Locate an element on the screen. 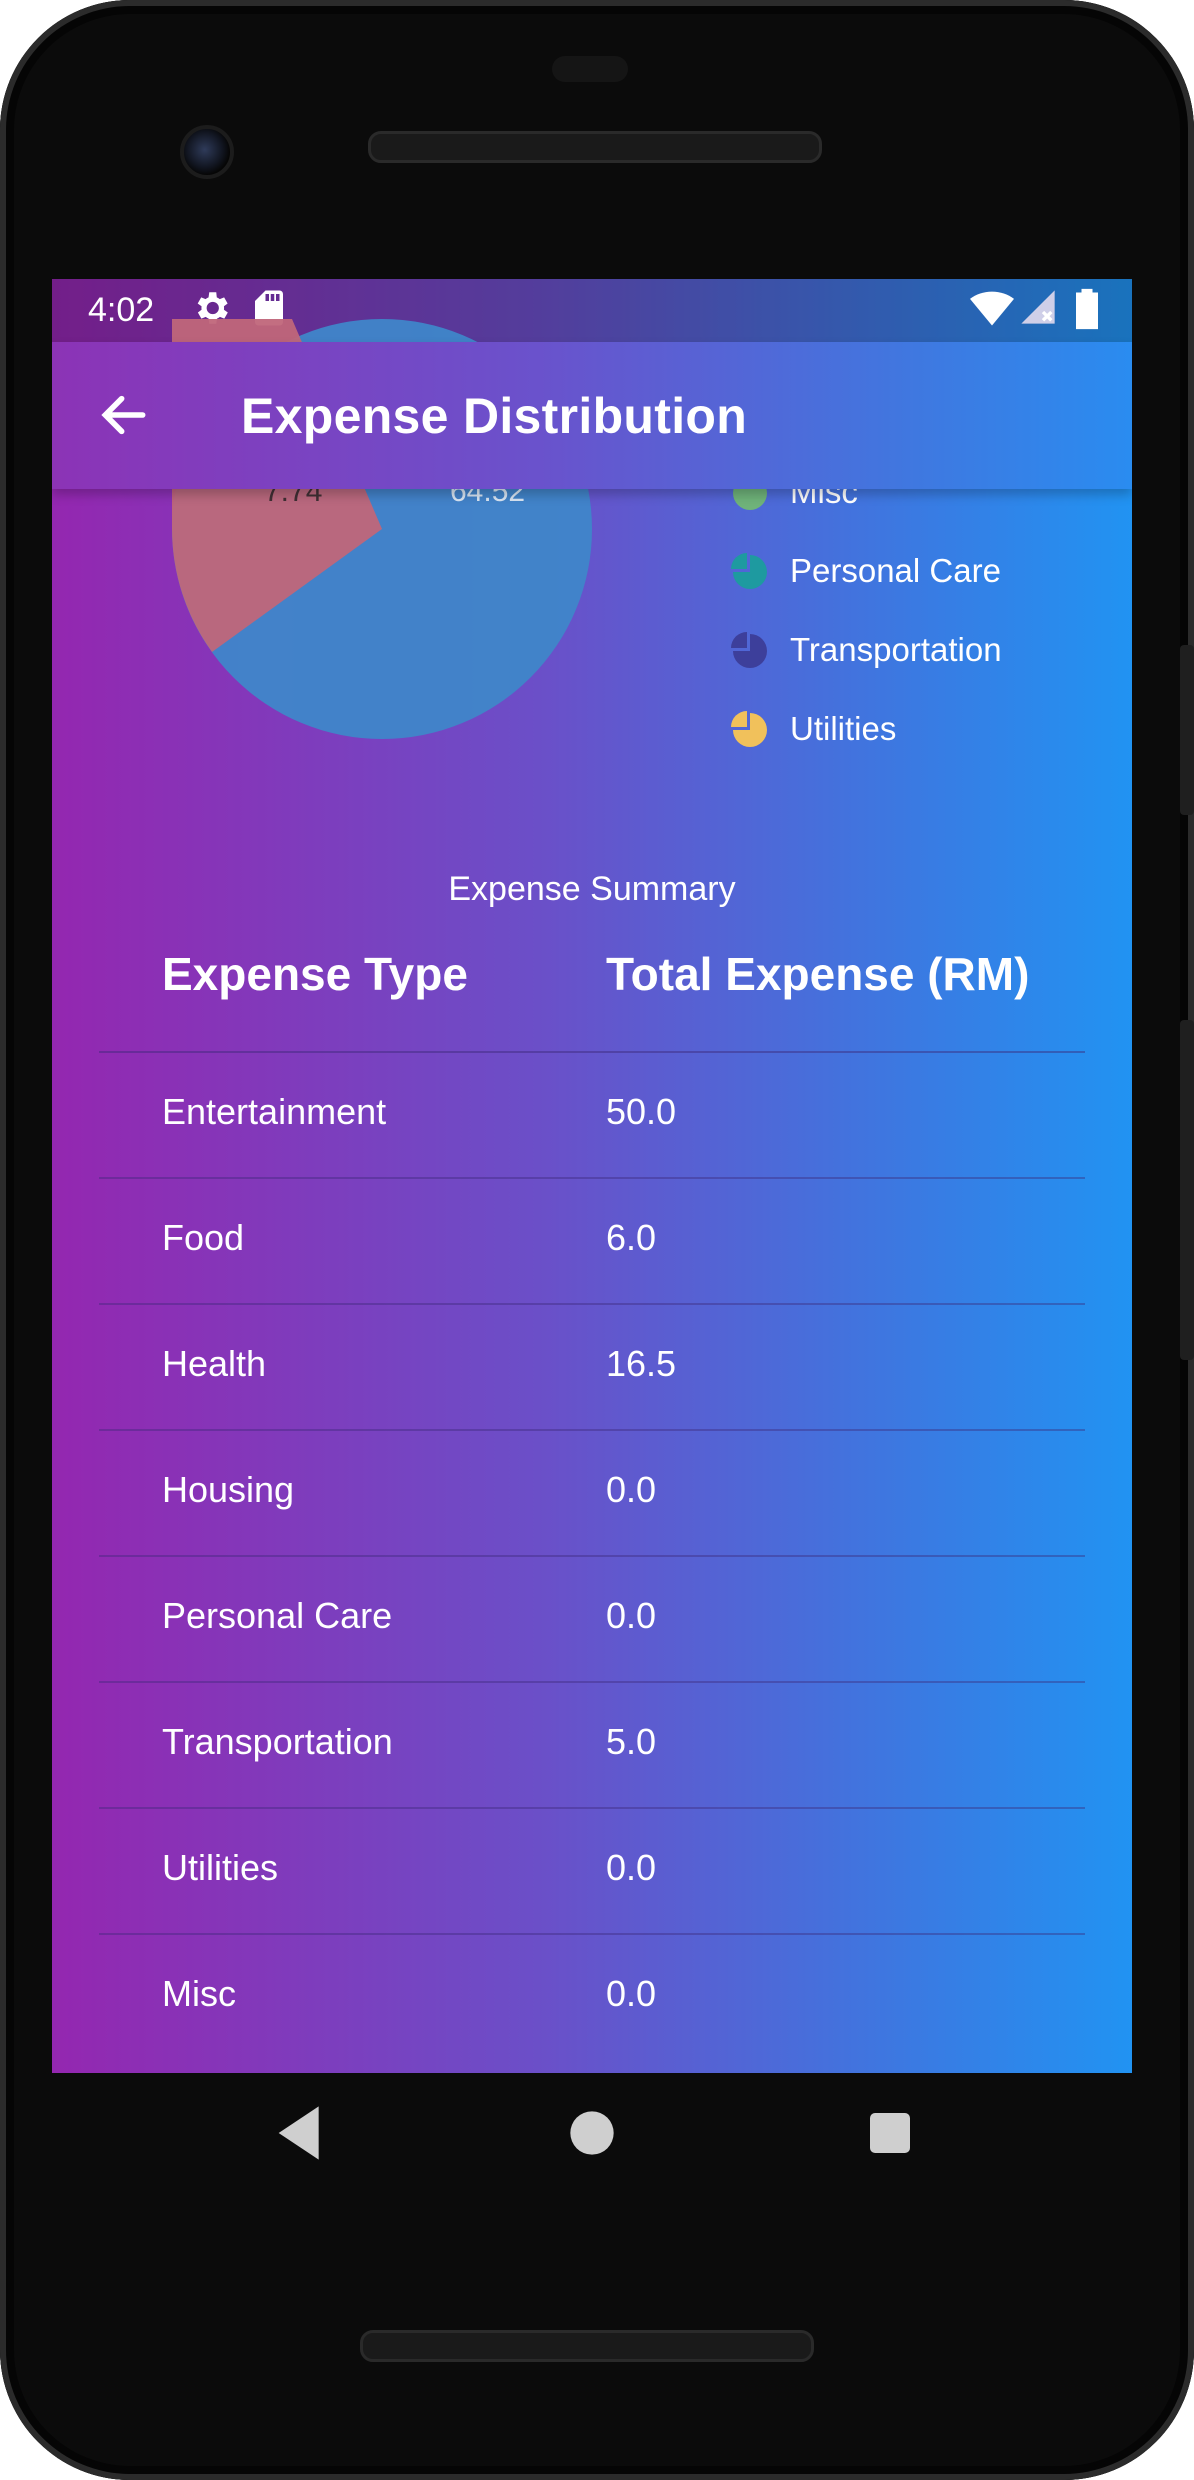  front-camera is located at coordinates (207, 152).